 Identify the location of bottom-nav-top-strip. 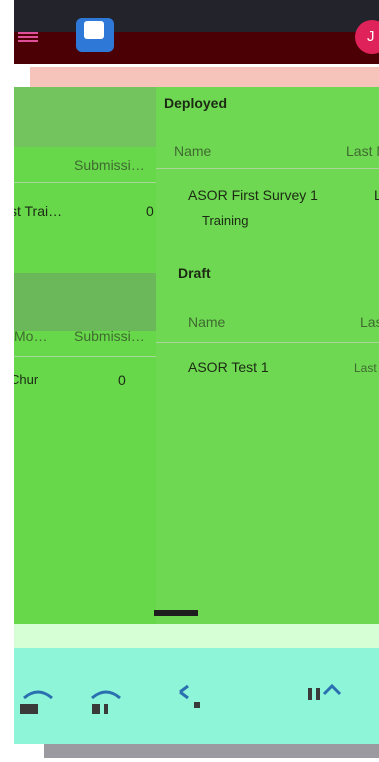
(196, 636).